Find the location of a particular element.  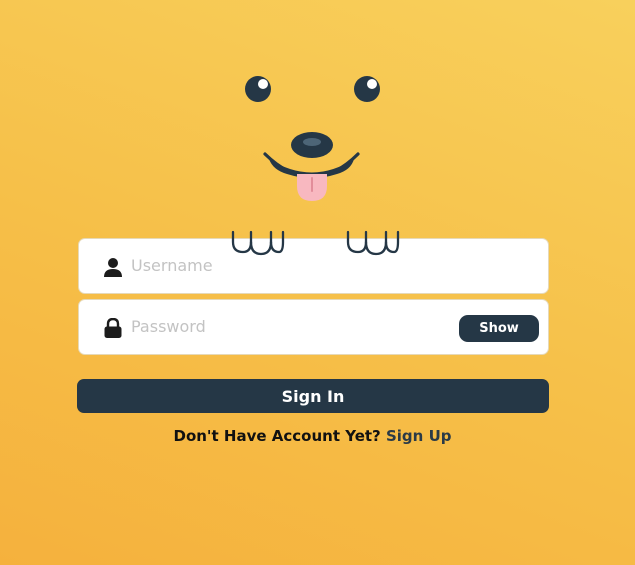

dog-left-eye is located at coordinates (258, 89).